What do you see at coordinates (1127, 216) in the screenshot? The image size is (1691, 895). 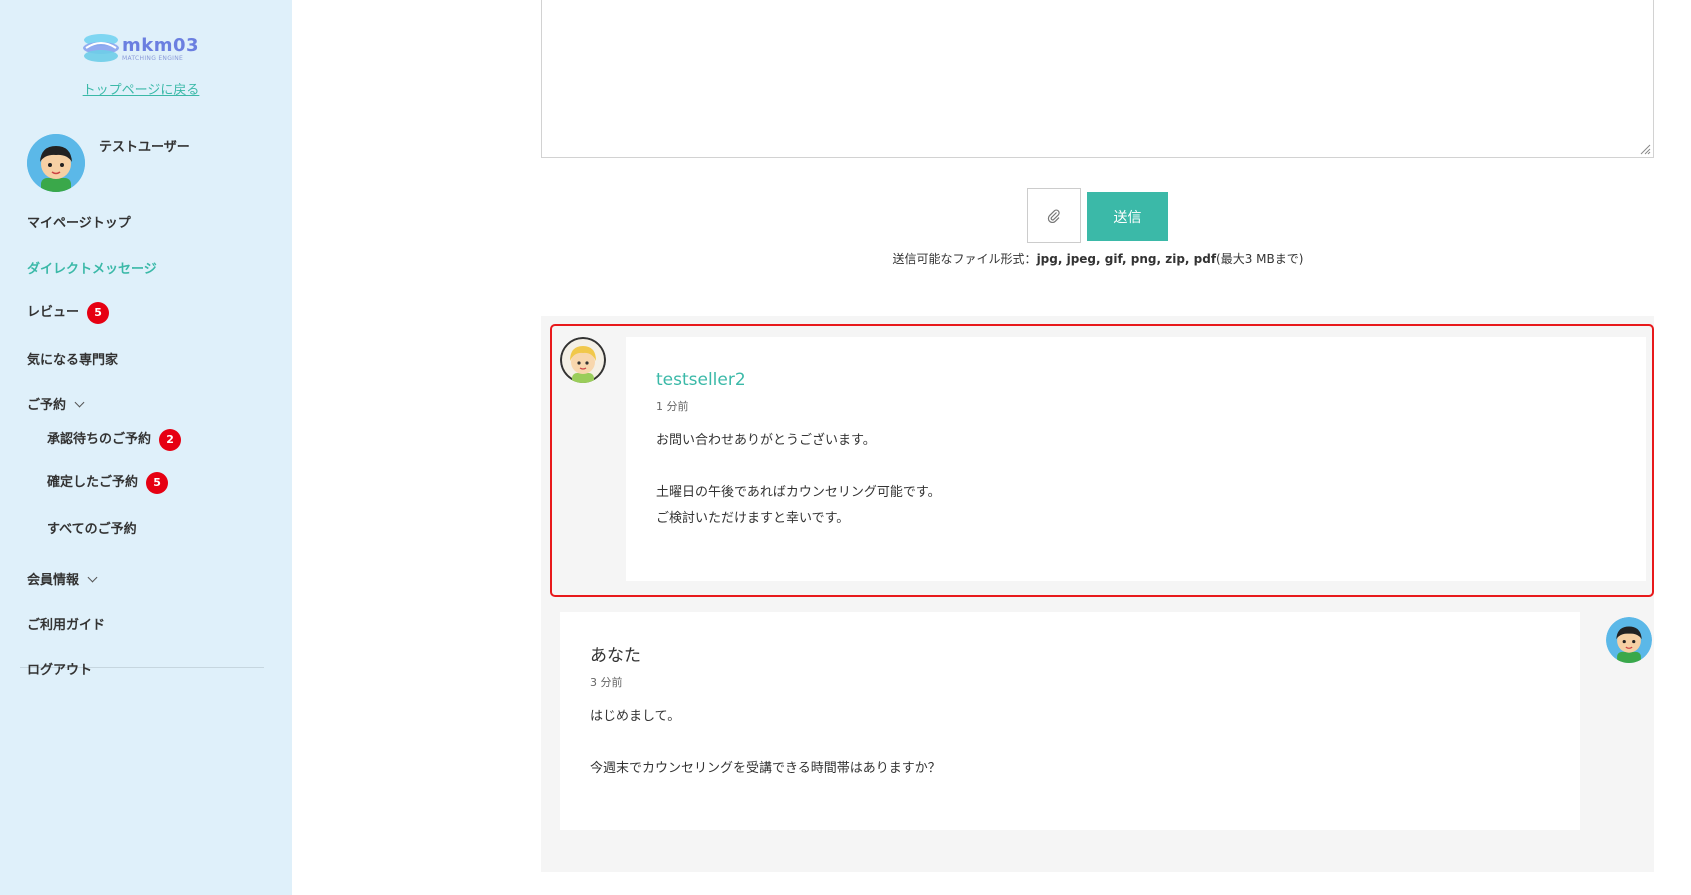 I see `send-button: 送信` at bounding box center [1127, 216].